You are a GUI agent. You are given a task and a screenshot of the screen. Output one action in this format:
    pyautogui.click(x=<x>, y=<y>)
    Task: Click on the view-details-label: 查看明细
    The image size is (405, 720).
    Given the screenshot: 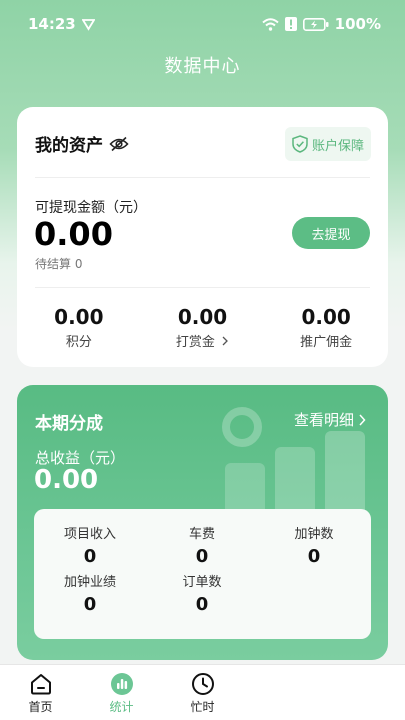 What is the action you would take?
    pyautogui.click(x=323, y=420)
    